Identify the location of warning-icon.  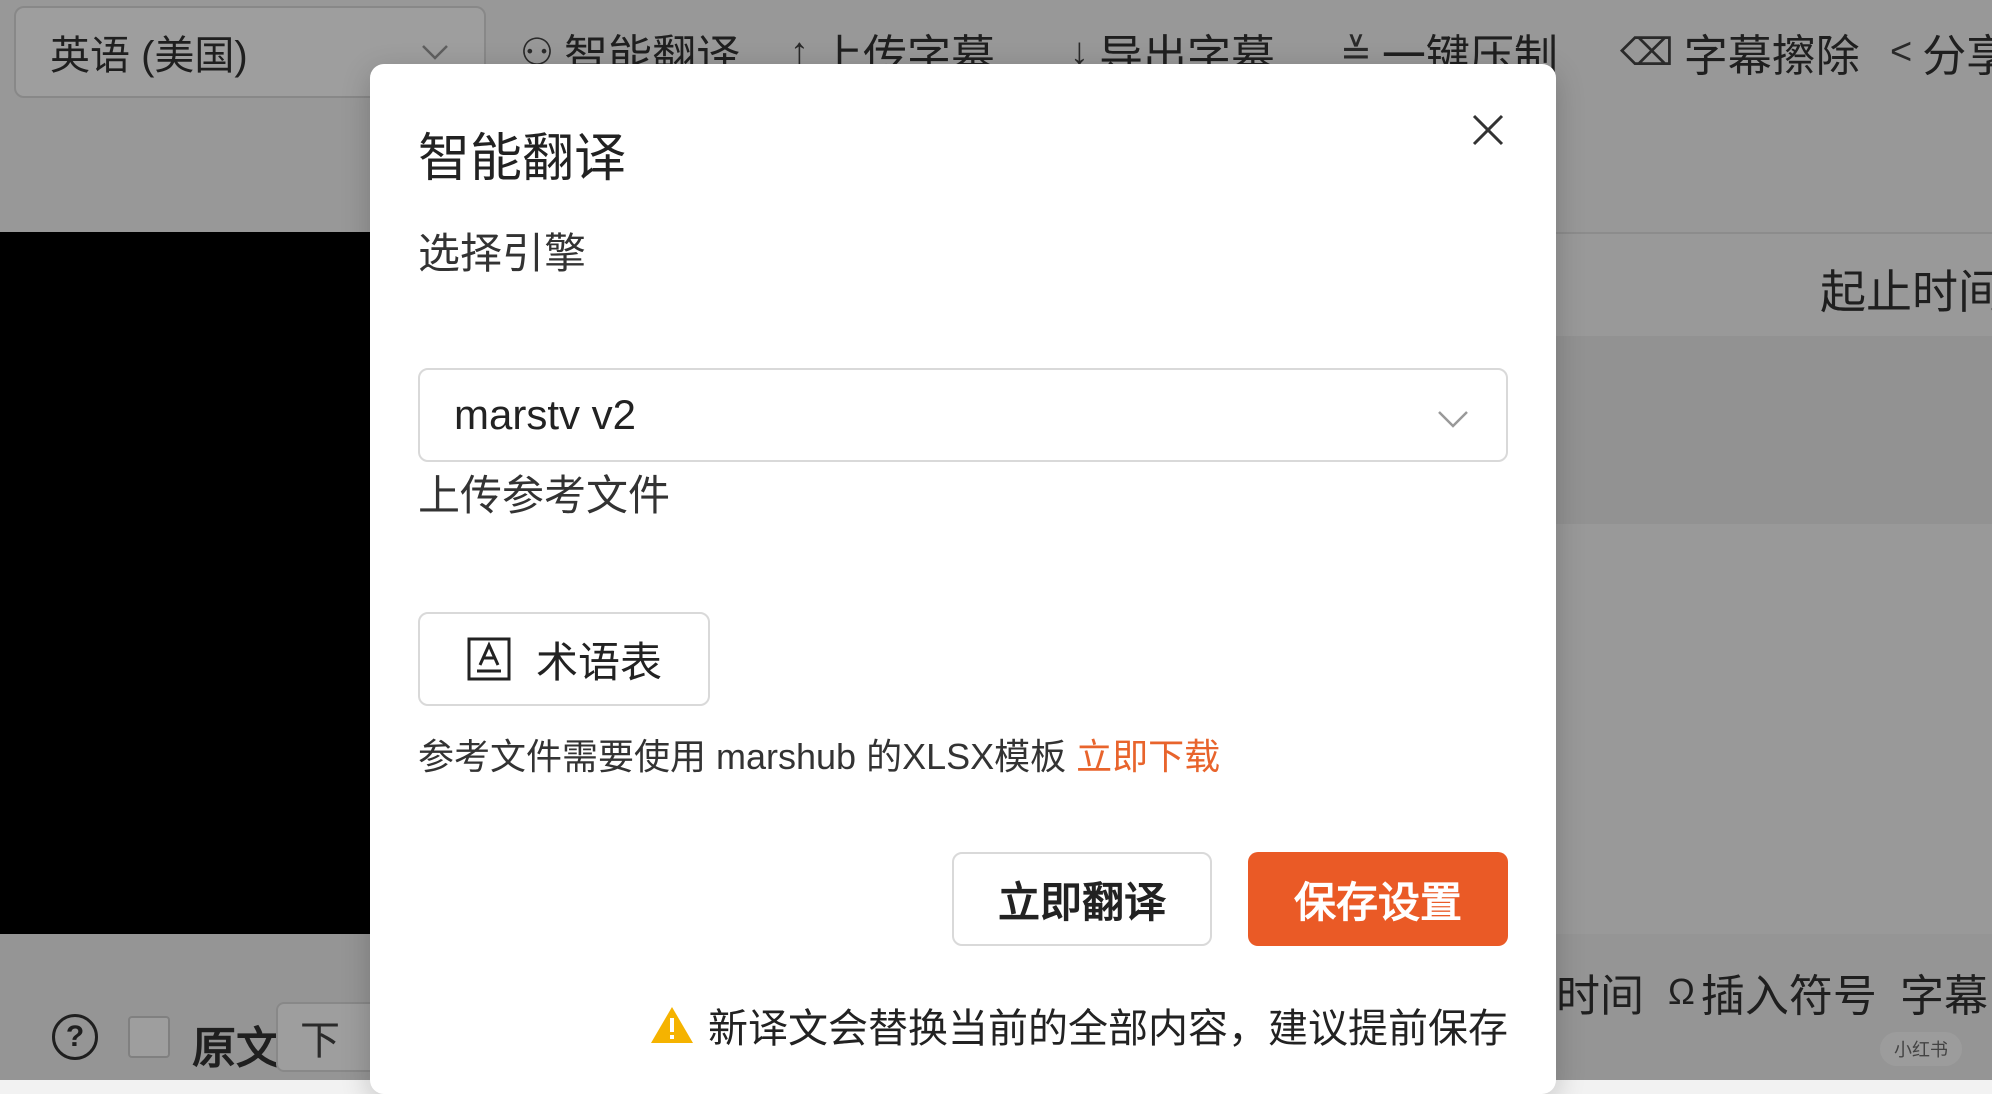
(672, 1025).